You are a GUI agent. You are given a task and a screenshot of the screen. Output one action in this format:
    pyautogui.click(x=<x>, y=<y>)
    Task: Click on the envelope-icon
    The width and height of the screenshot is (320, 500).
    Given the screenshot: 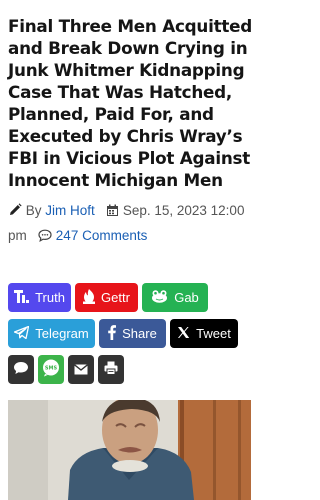 What is the action you would take?
    pyautogui.click(x=81, y=369)
    